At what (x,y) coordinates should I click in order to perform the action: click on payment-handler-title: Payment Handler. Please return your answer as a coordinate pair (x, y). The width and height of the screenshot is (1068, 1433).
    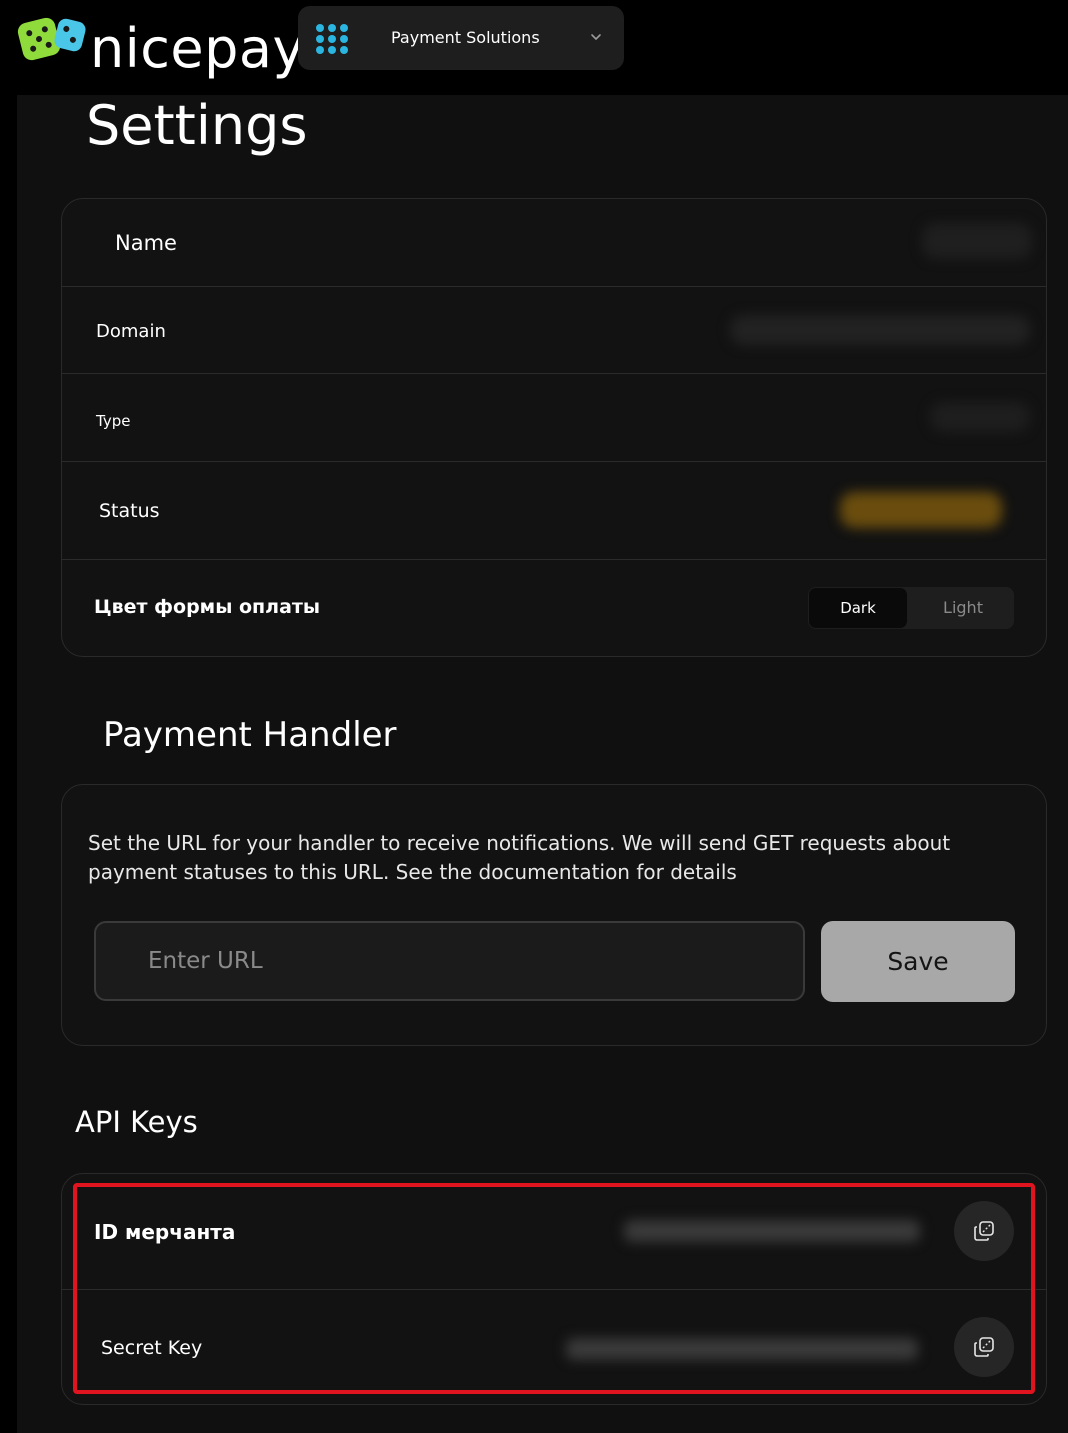
    Looking at the image, I should click on (250, 735).